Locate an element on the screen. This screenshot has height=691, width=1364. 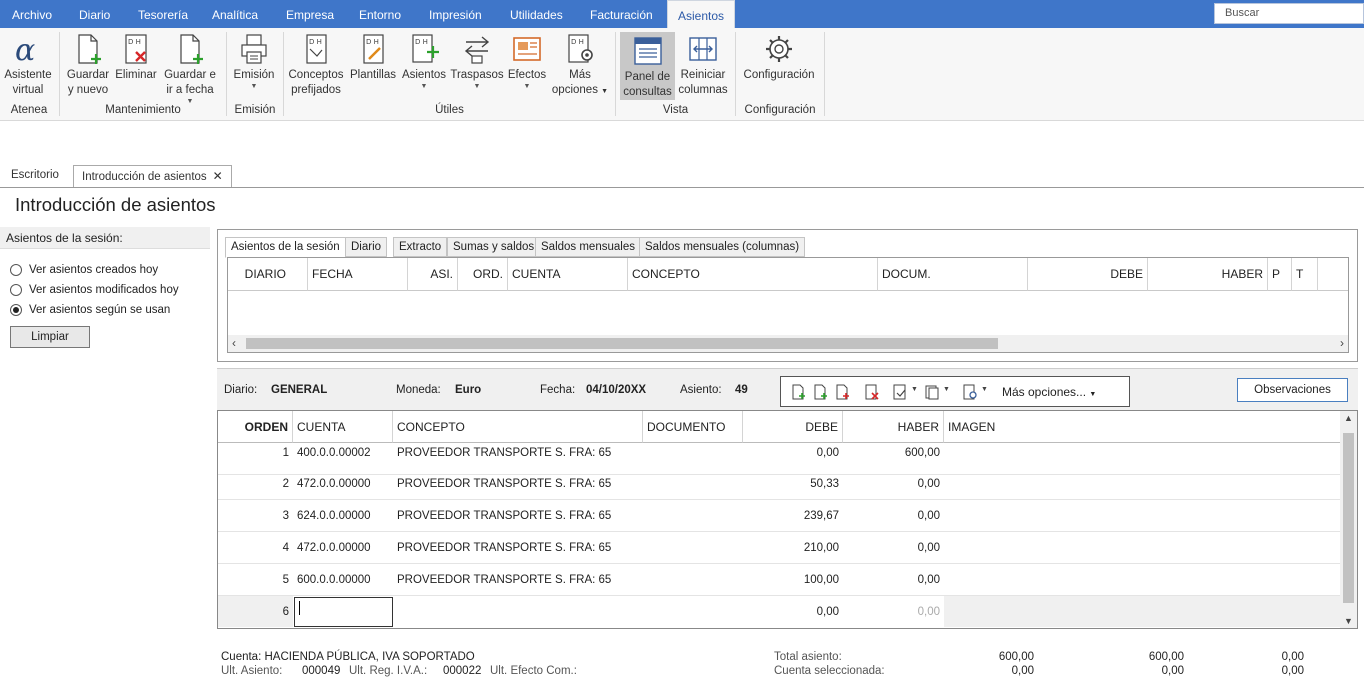
menu-analitica: Analítica is located at coordinates (235, 14).